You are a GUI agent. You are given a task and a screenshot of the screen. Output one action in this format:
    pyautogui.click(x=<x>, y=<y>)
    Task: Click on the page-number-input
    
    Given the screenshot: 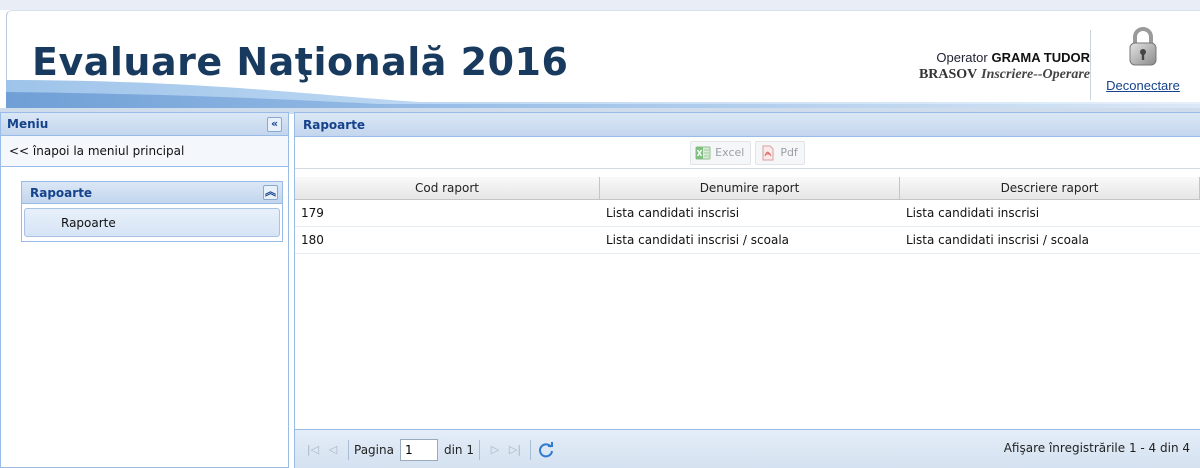 What is the action you would take?
    pyautogui.click(x=418, y=449)
    